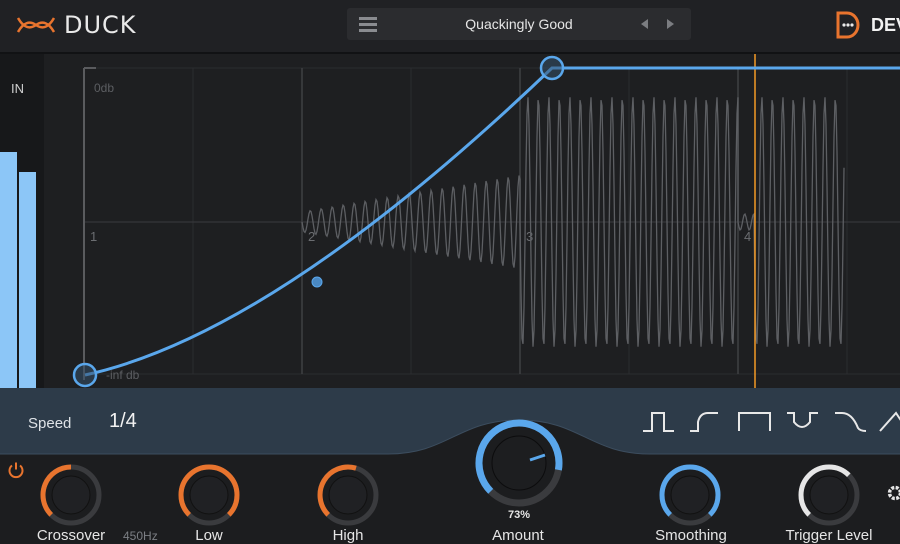 The image size is (900, 544). What do you see at coordinates (71, 535) in the screenshot?
I see `crossover-label: Crossover` at bounding box center [71, 535].